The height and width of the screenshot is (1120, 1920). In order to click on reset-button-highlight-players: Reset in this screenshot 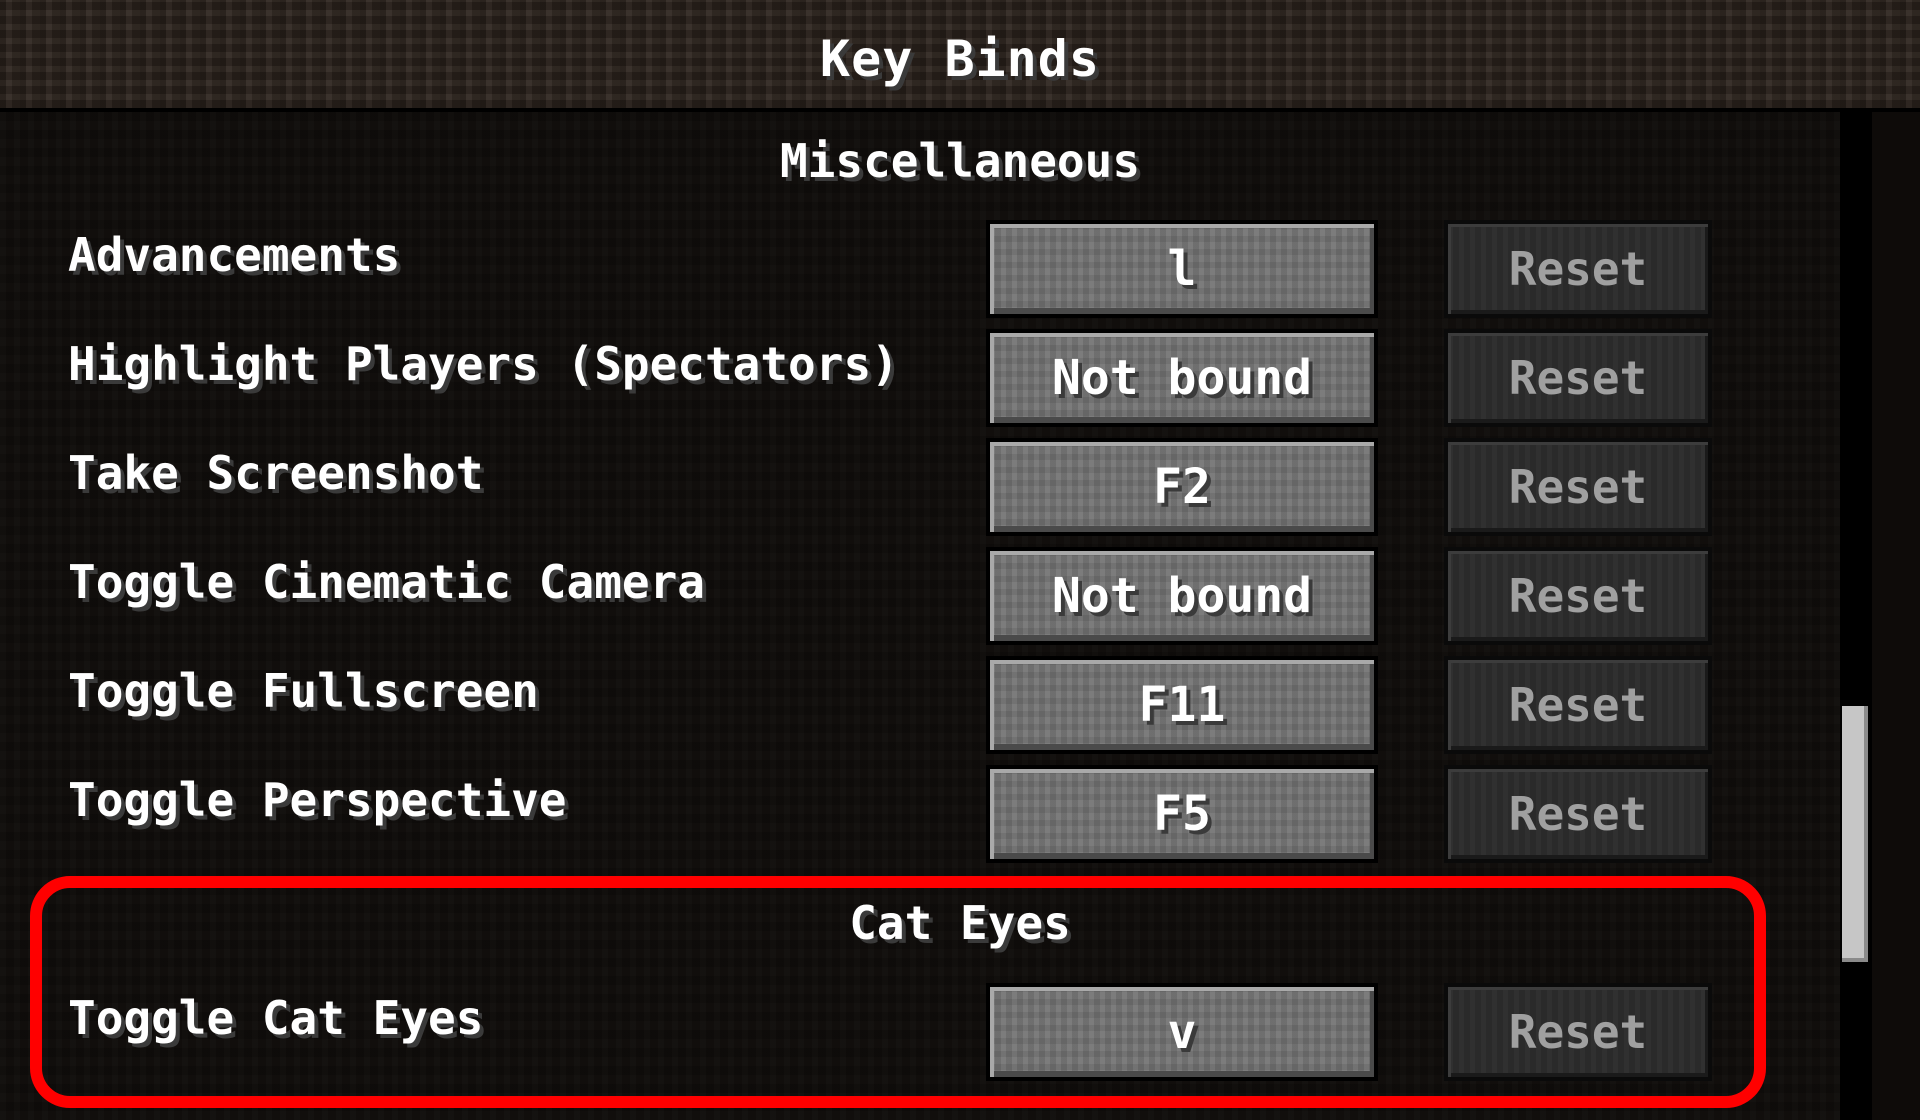, I will do `click(1578, 378)`.